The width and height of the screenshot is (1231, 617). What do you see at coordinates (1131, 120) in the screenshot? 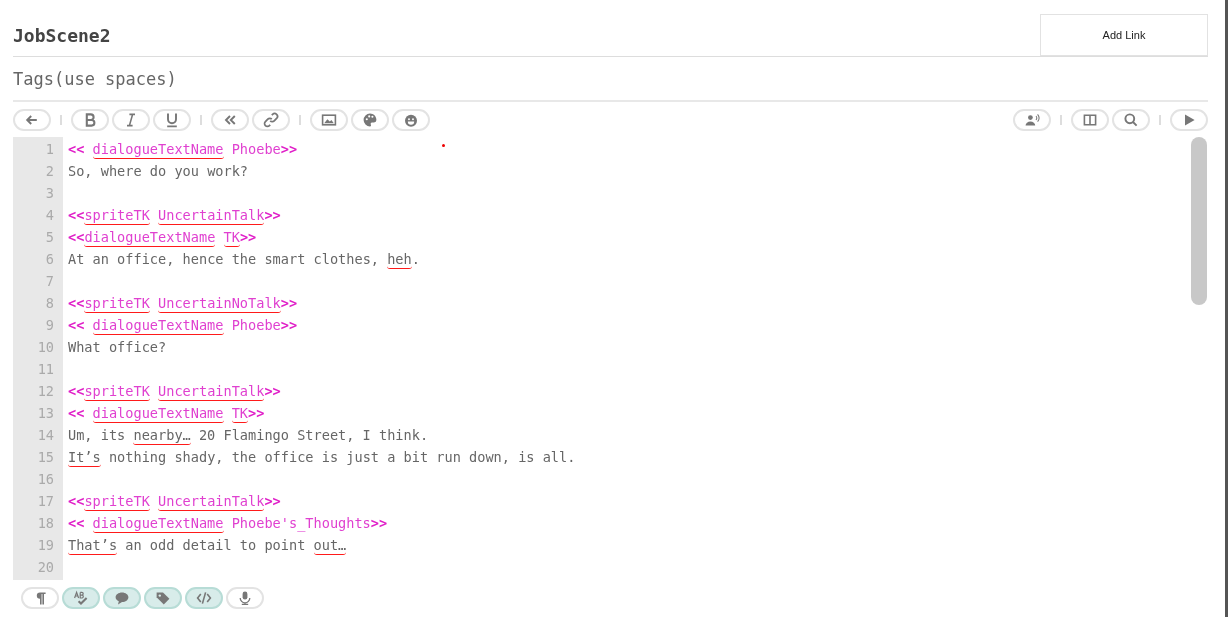
I see `search-button` at bounding box center [1131, 120].